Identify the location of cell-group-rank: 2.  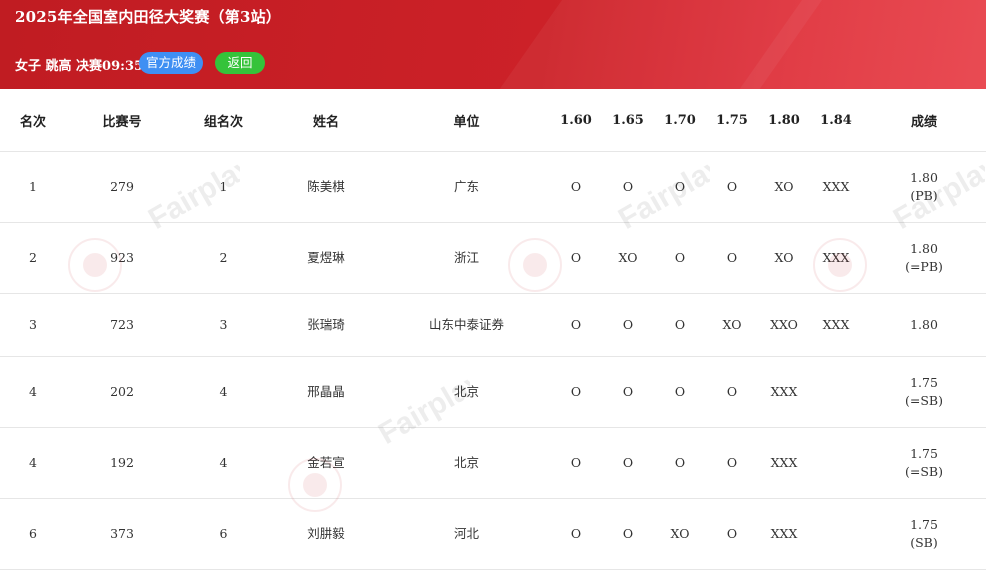
(223, 258).